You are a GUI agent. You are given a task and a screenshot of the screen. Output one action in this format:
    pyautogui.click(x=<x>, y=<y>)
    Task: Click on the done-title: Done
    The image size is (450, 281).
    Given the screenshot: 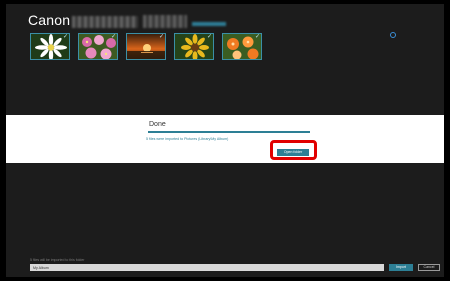 What is the action you would take?
    pyautogui.click(x=157, y=124)
    